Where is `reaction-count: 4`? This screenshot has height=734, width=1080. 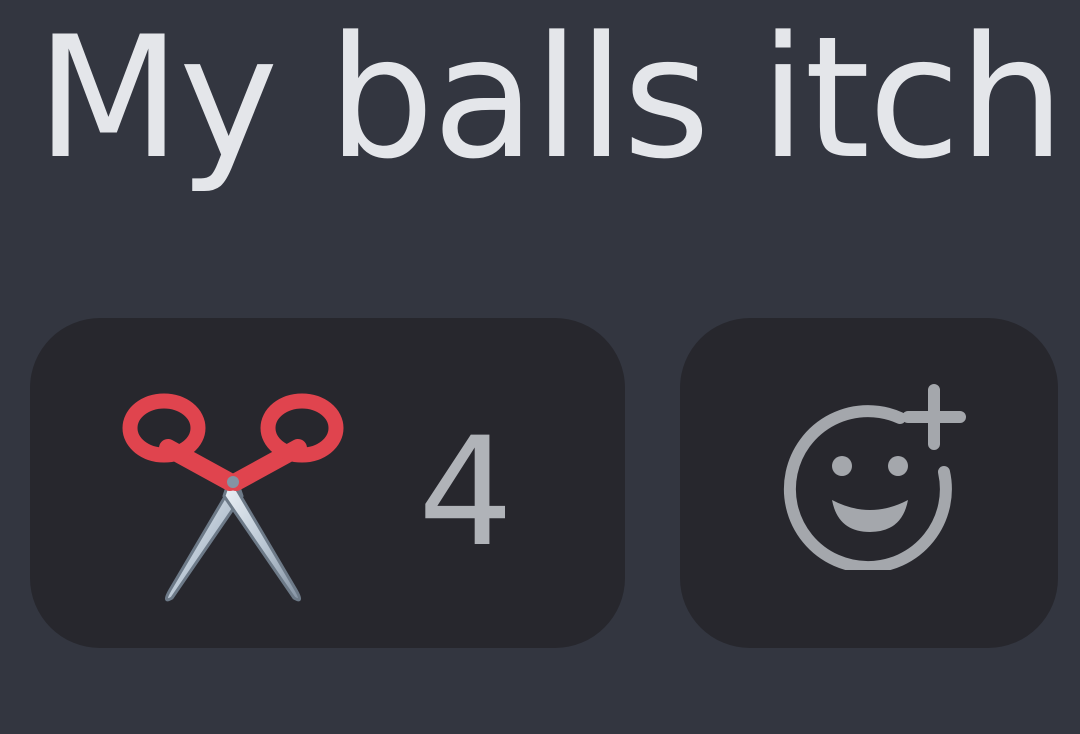 reaction-count: 4 is located at coordinates (466, 493).